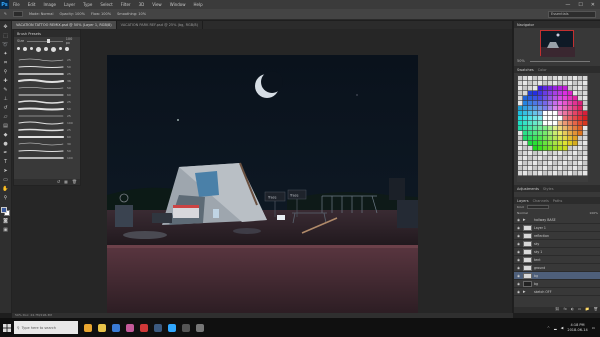 The height and width of the screenshot is (337, 600). Describe the element at coordinates (542, 70) in the screenshot. I see `color-tab: Color` at that location.